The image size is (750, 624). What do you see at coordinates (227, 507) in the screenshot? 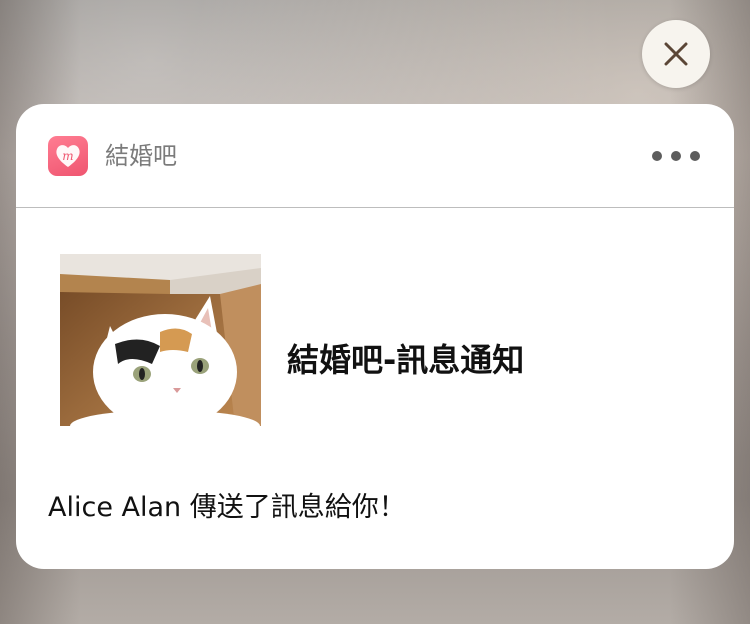
I see `notification-body: Alice Alan 傳送了訊息給你！` at bounding box center [227, 507].